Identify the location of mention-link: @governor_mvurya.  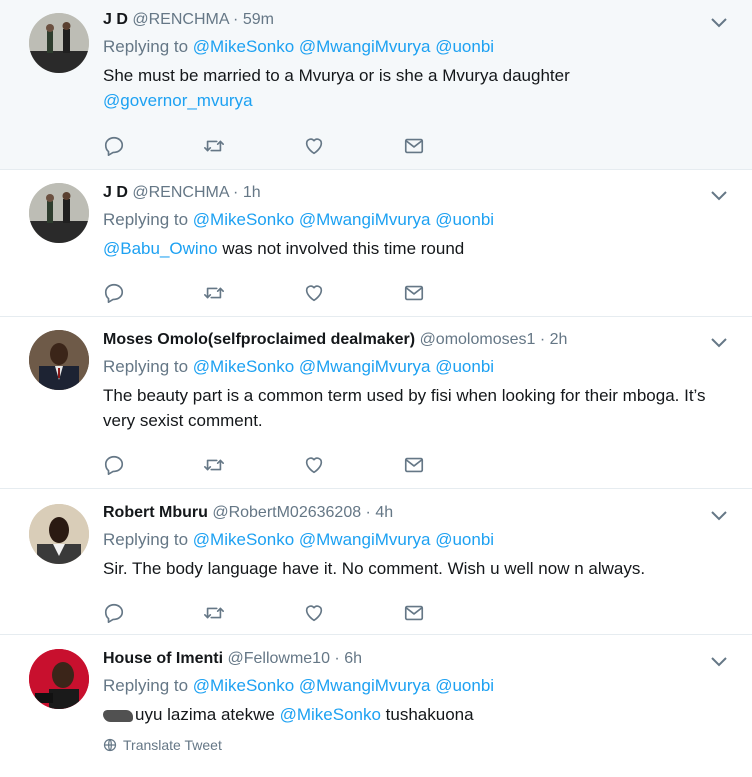
(178, 100).